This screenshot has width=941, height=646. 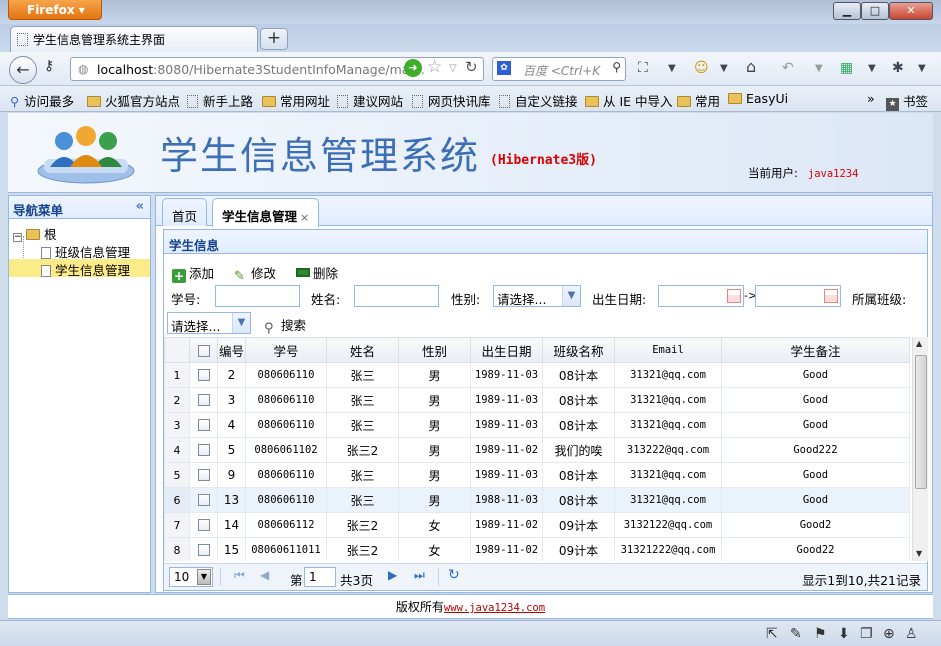 I want to click on column-header: 学号, so click(x=286, y=350).